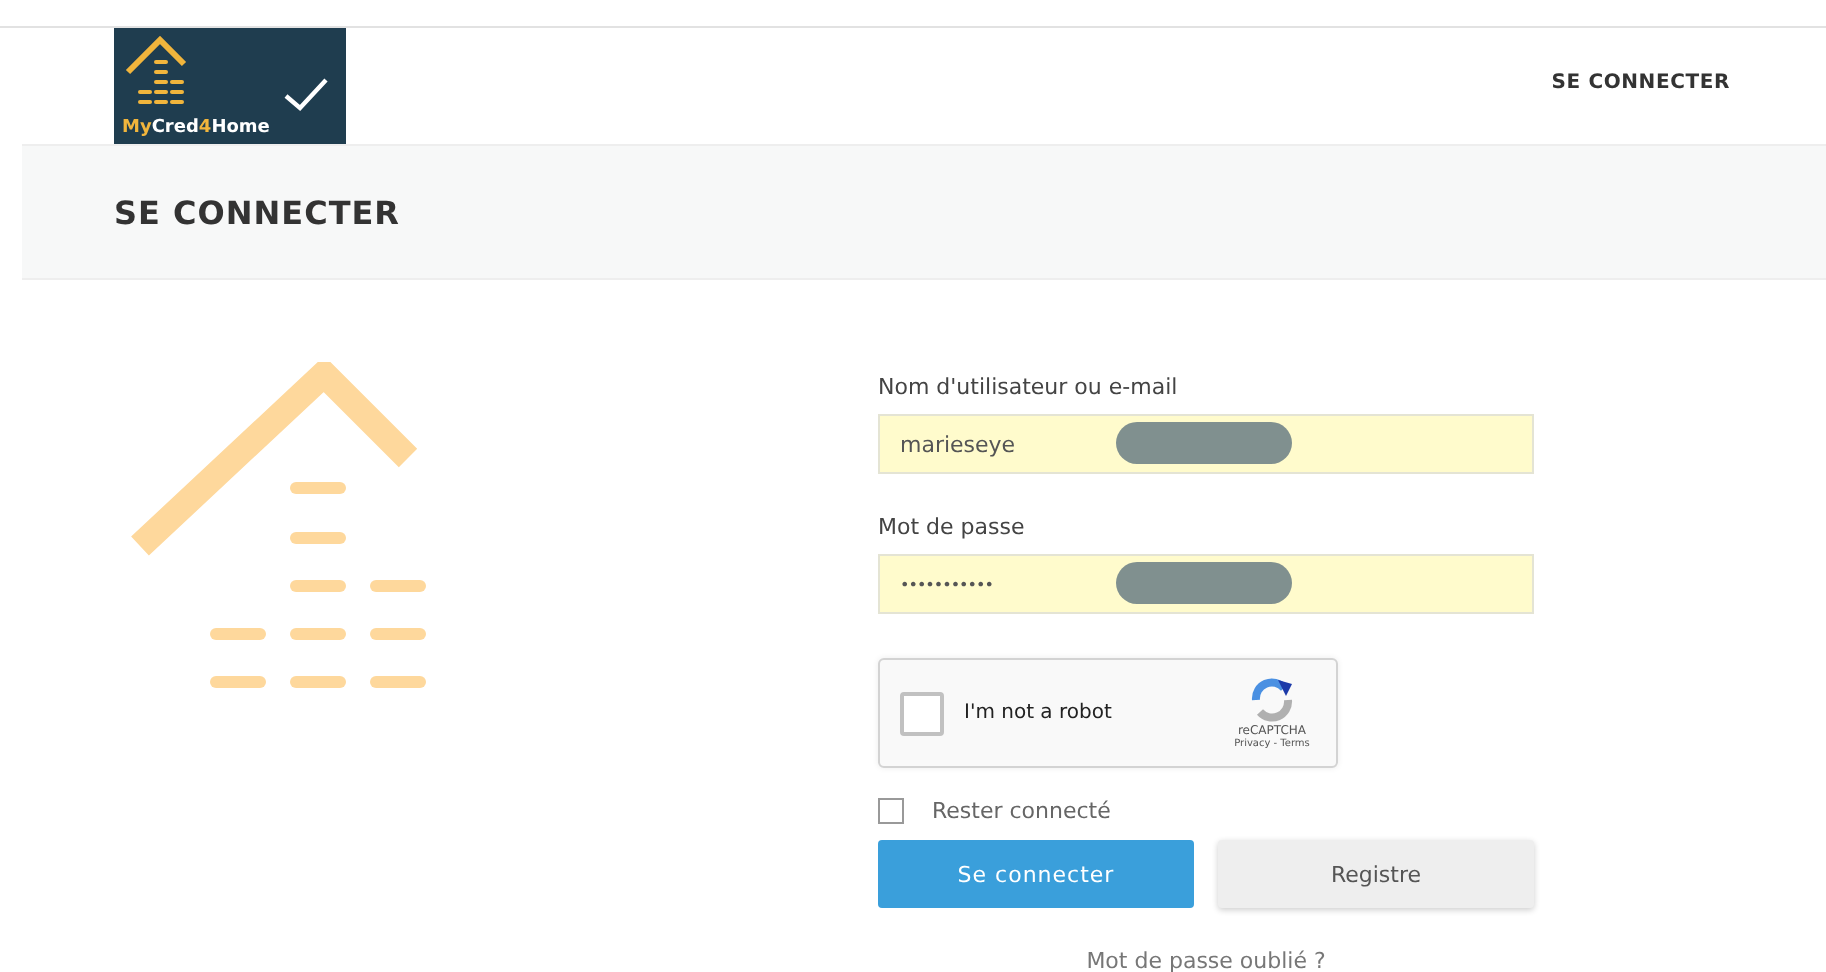 The image size is (1826, 972). Describe the element at coordinates (1206, 444) in the screenshot. I see `username-field: marieseye` at that location.